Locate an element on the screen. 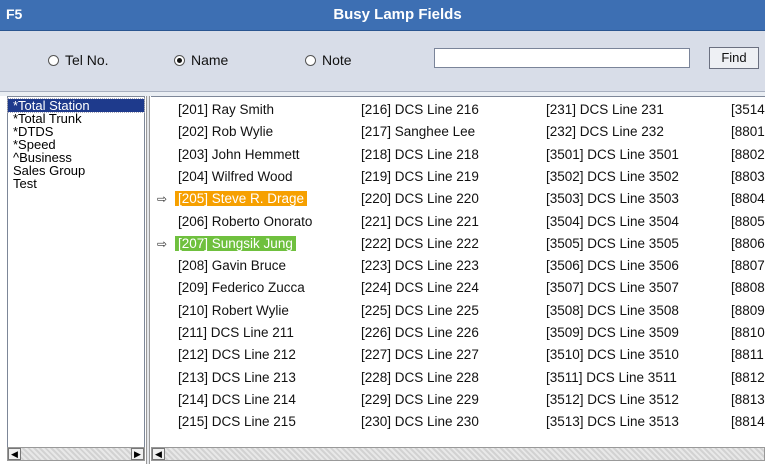  blf-entry: [3502] DCS Line 3502 is located at coordinates (612, 177).